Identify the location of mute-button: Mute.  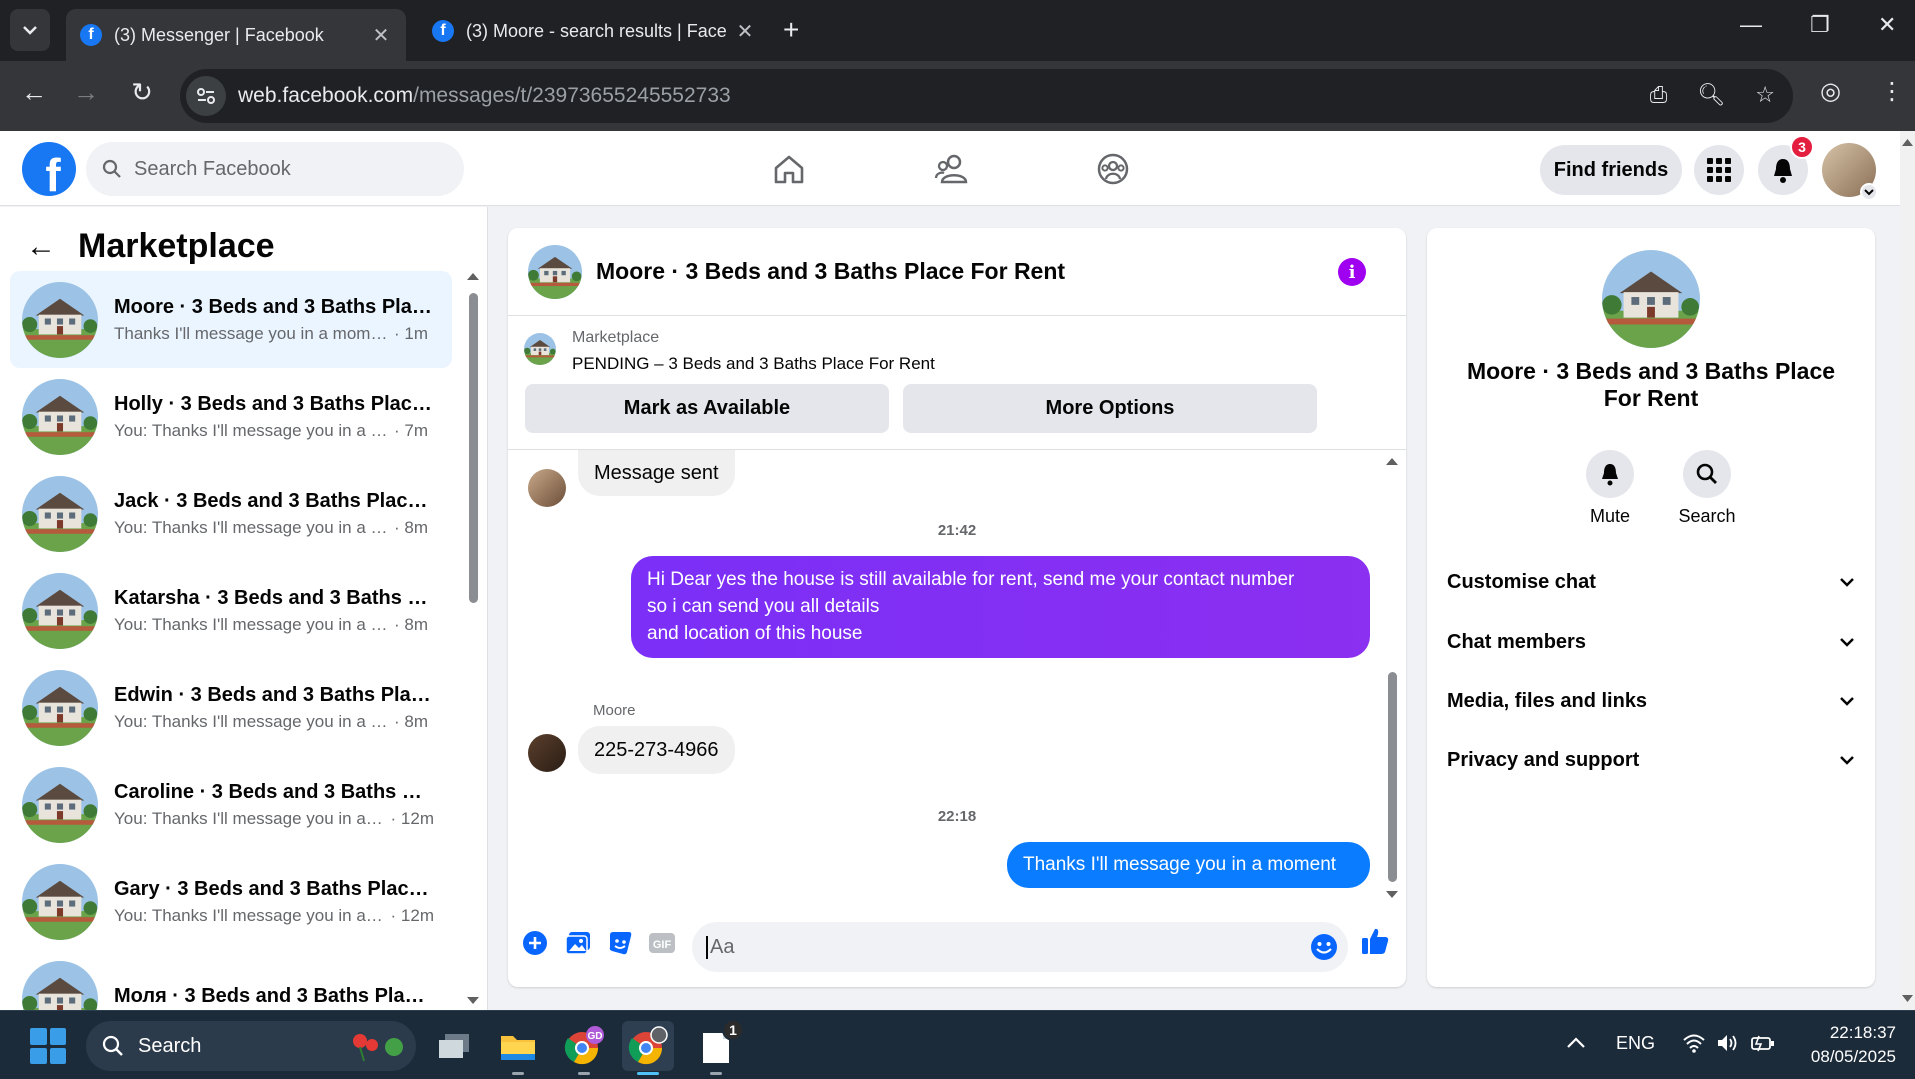
(1610, 488).